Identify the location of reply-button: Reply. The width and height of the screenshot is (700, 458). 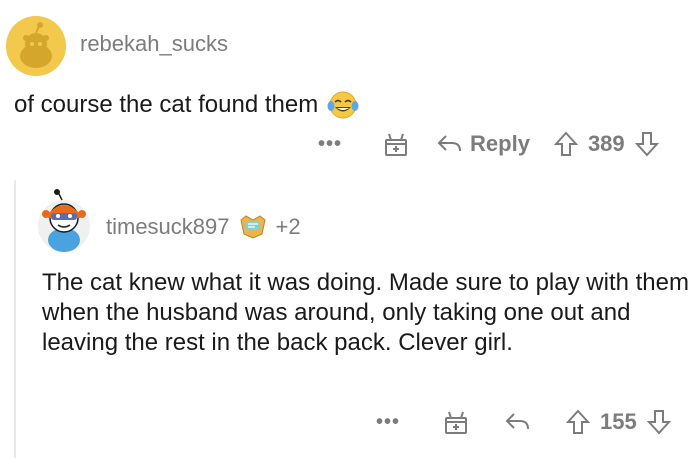
(500, 144).